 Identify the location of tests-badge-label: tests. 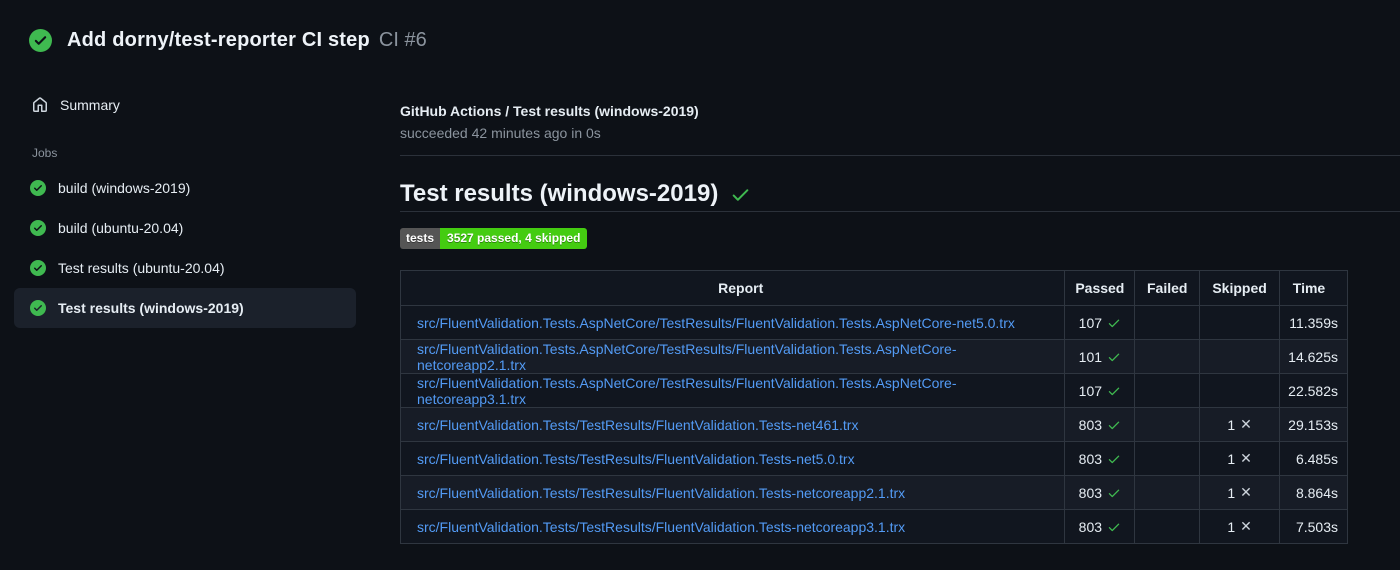
(420, 238).